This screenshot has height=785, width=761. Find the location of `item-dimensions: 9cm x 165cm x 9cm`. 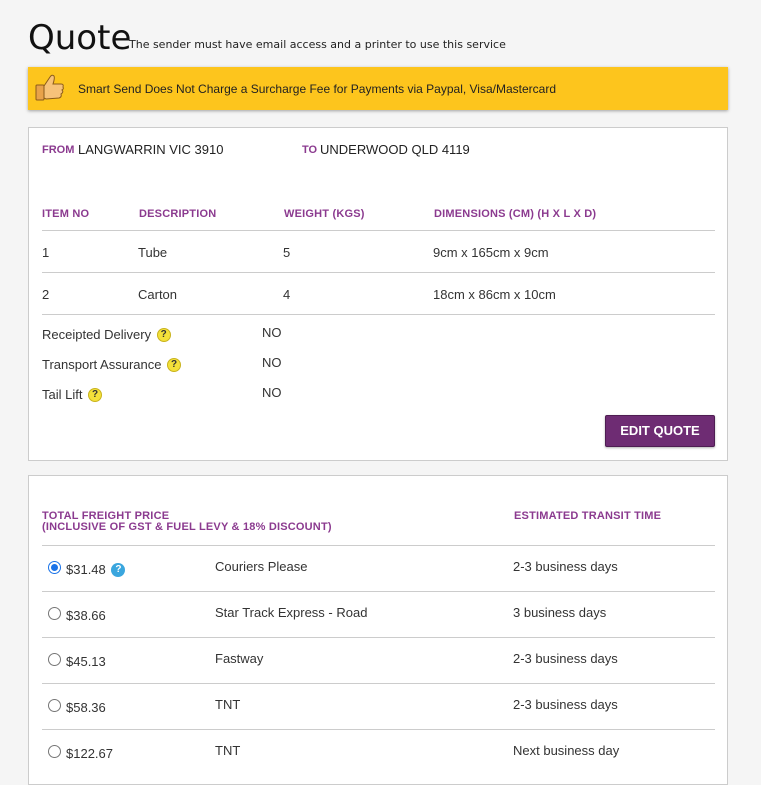

item-dimensions: 9cm x 165cm x 9cm is located at coordinates (491, 252).